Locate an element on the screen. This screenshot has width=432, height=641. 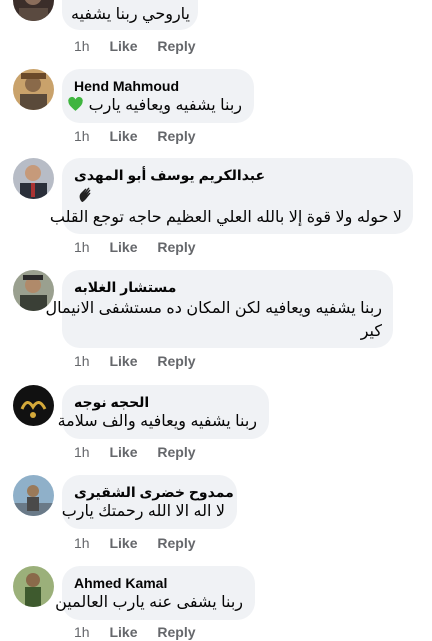
comment-text: ربنا يشفيه ويعافيه والف سلامة is located at coordinates (157, 421).